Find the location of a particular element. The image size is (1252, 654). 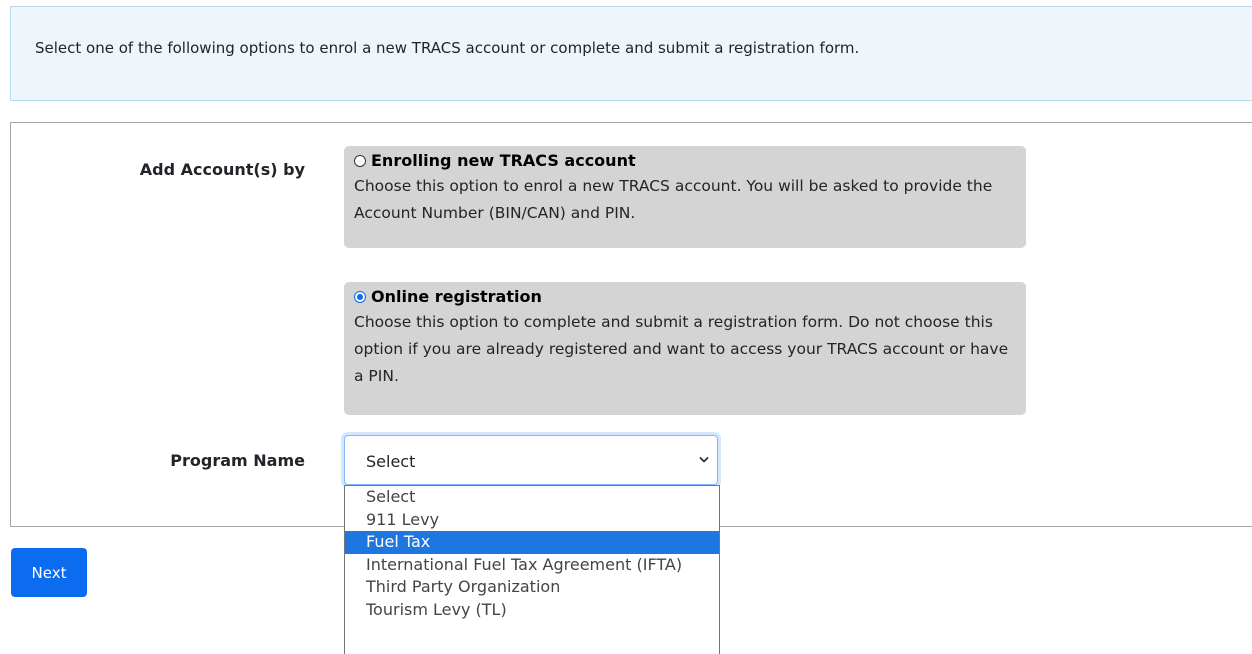

dropdown-option: Select is located at coordinates (532, 497).